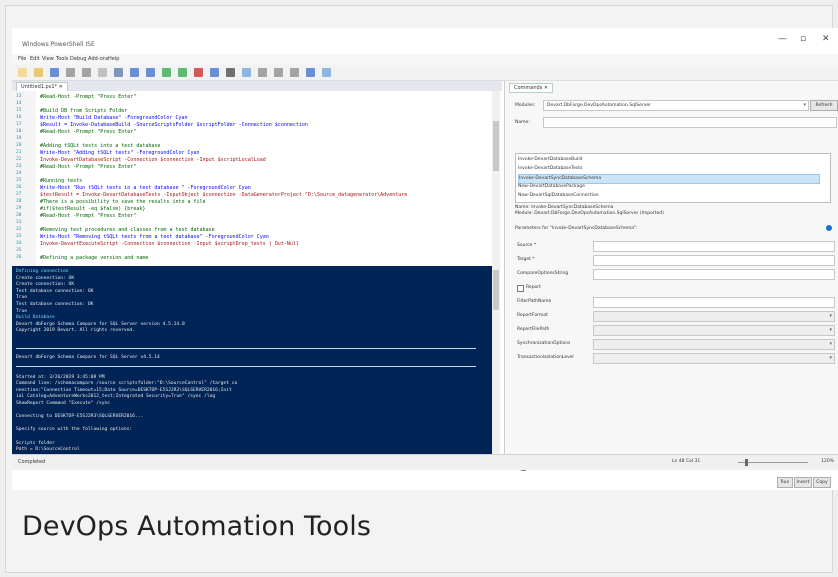  I want to click on line-number: 30, so click(19, 215).